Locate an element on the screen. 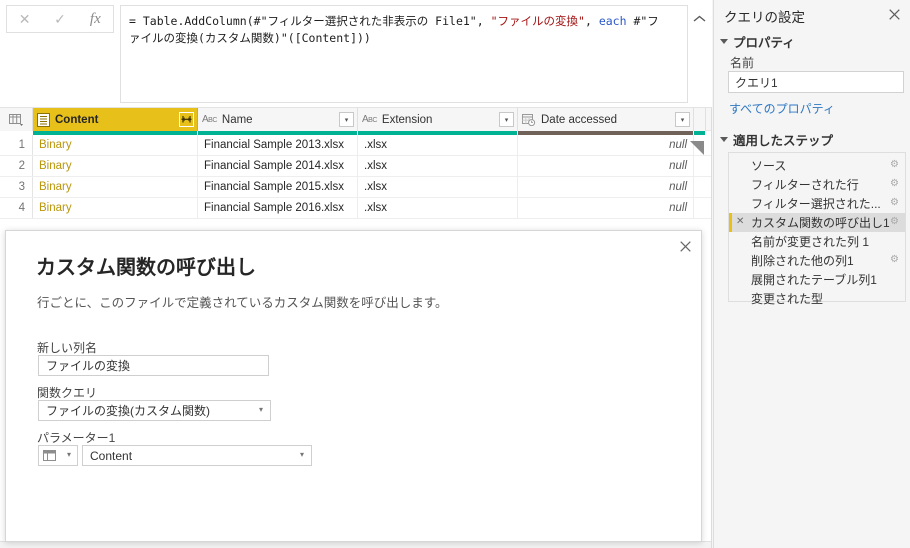 Image resolution: width=910 pixels, height=548 pixels. query-name-input: クエリ1 is located at coordinates (816, 82).